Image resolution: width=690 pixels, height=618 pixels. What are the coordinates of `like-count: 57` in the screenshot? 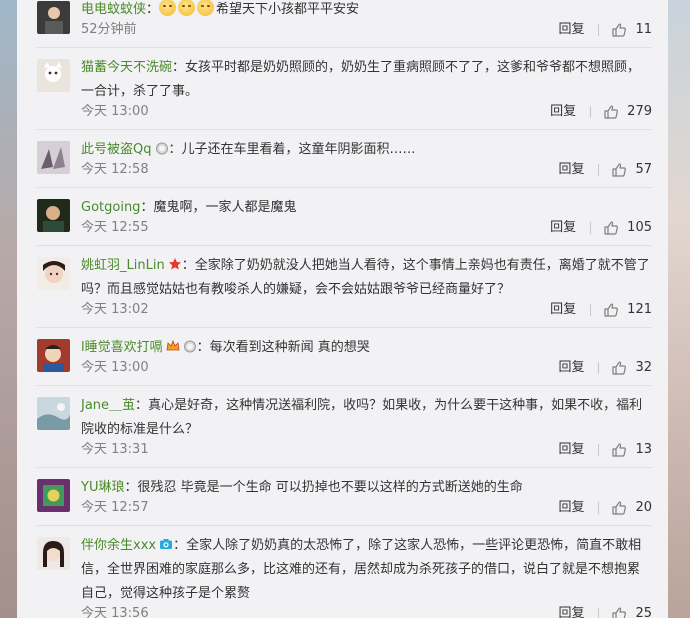 It's located at (643, 169).